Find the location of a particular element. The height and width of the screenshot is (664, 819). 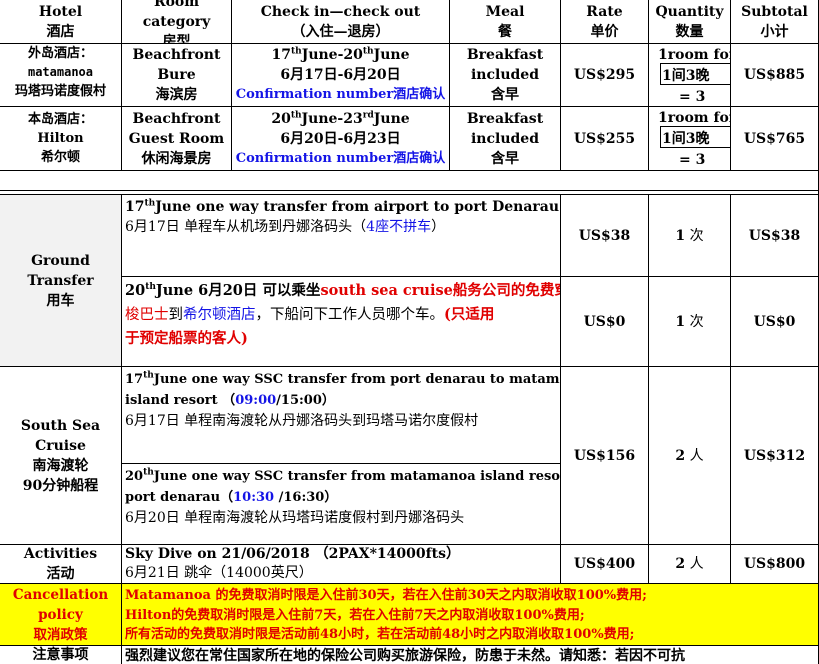

hotel-name-cell: 本岛酒店： Hilton 希尔顿 is located at coordinates (61, 139).